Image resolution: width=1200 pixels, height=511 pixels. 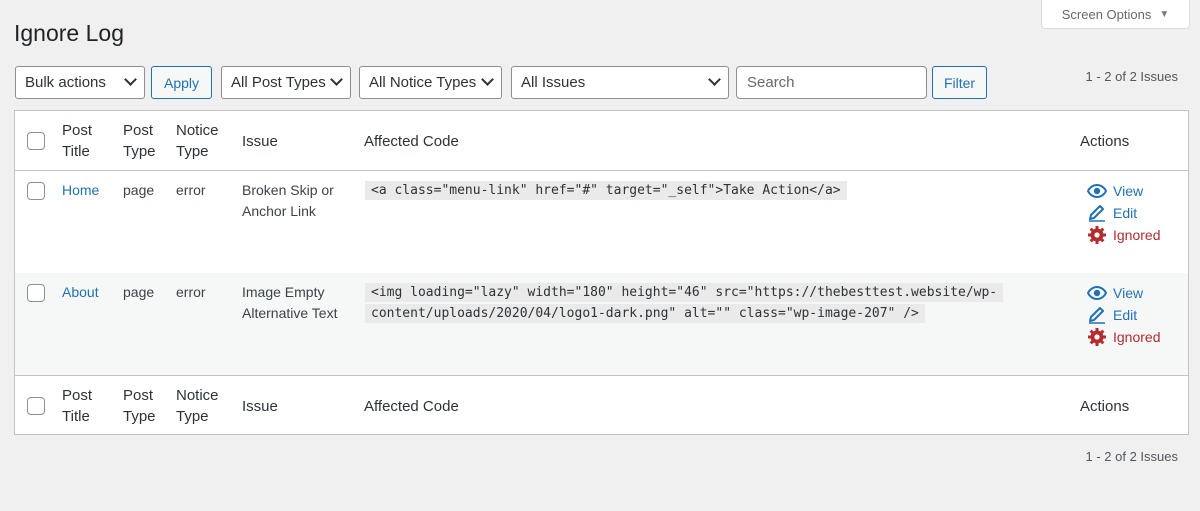 I want to click on bulk-actions-select: Bulk actions, so click(x=80, y=82).